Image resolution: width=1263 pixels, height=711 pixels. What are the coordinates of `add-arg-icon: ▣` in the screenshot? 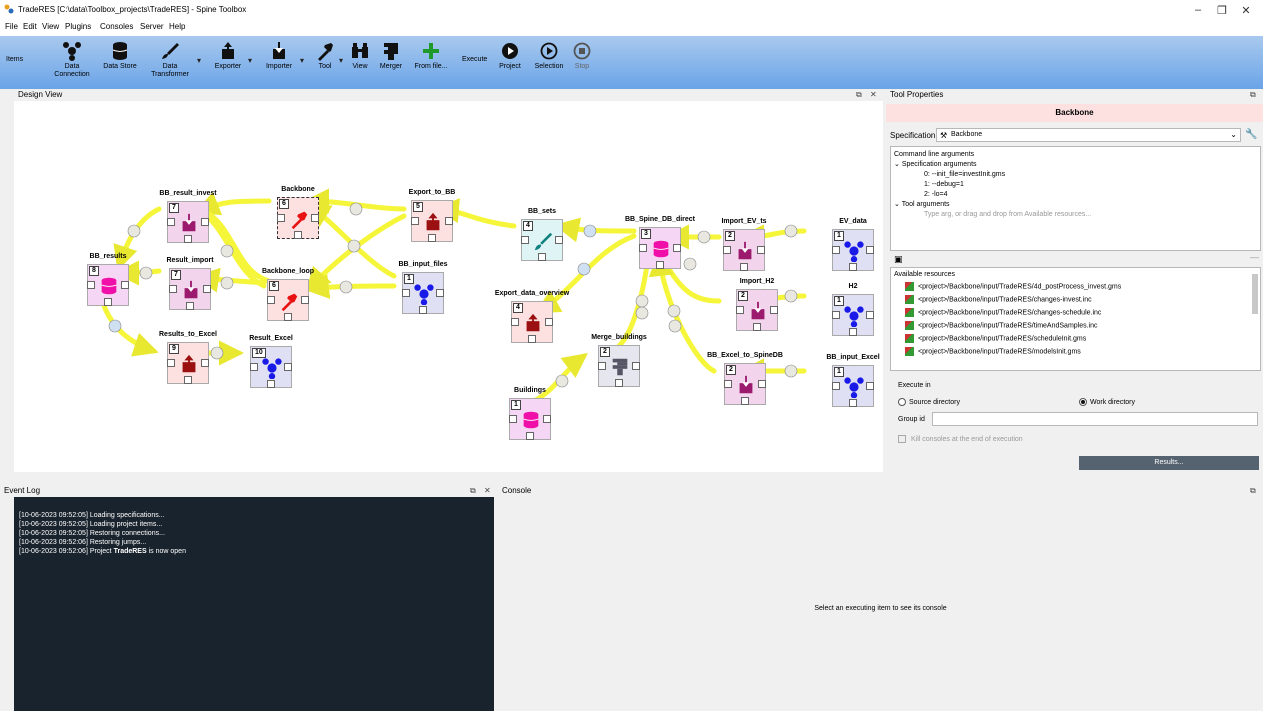 It's located at (898, 259).